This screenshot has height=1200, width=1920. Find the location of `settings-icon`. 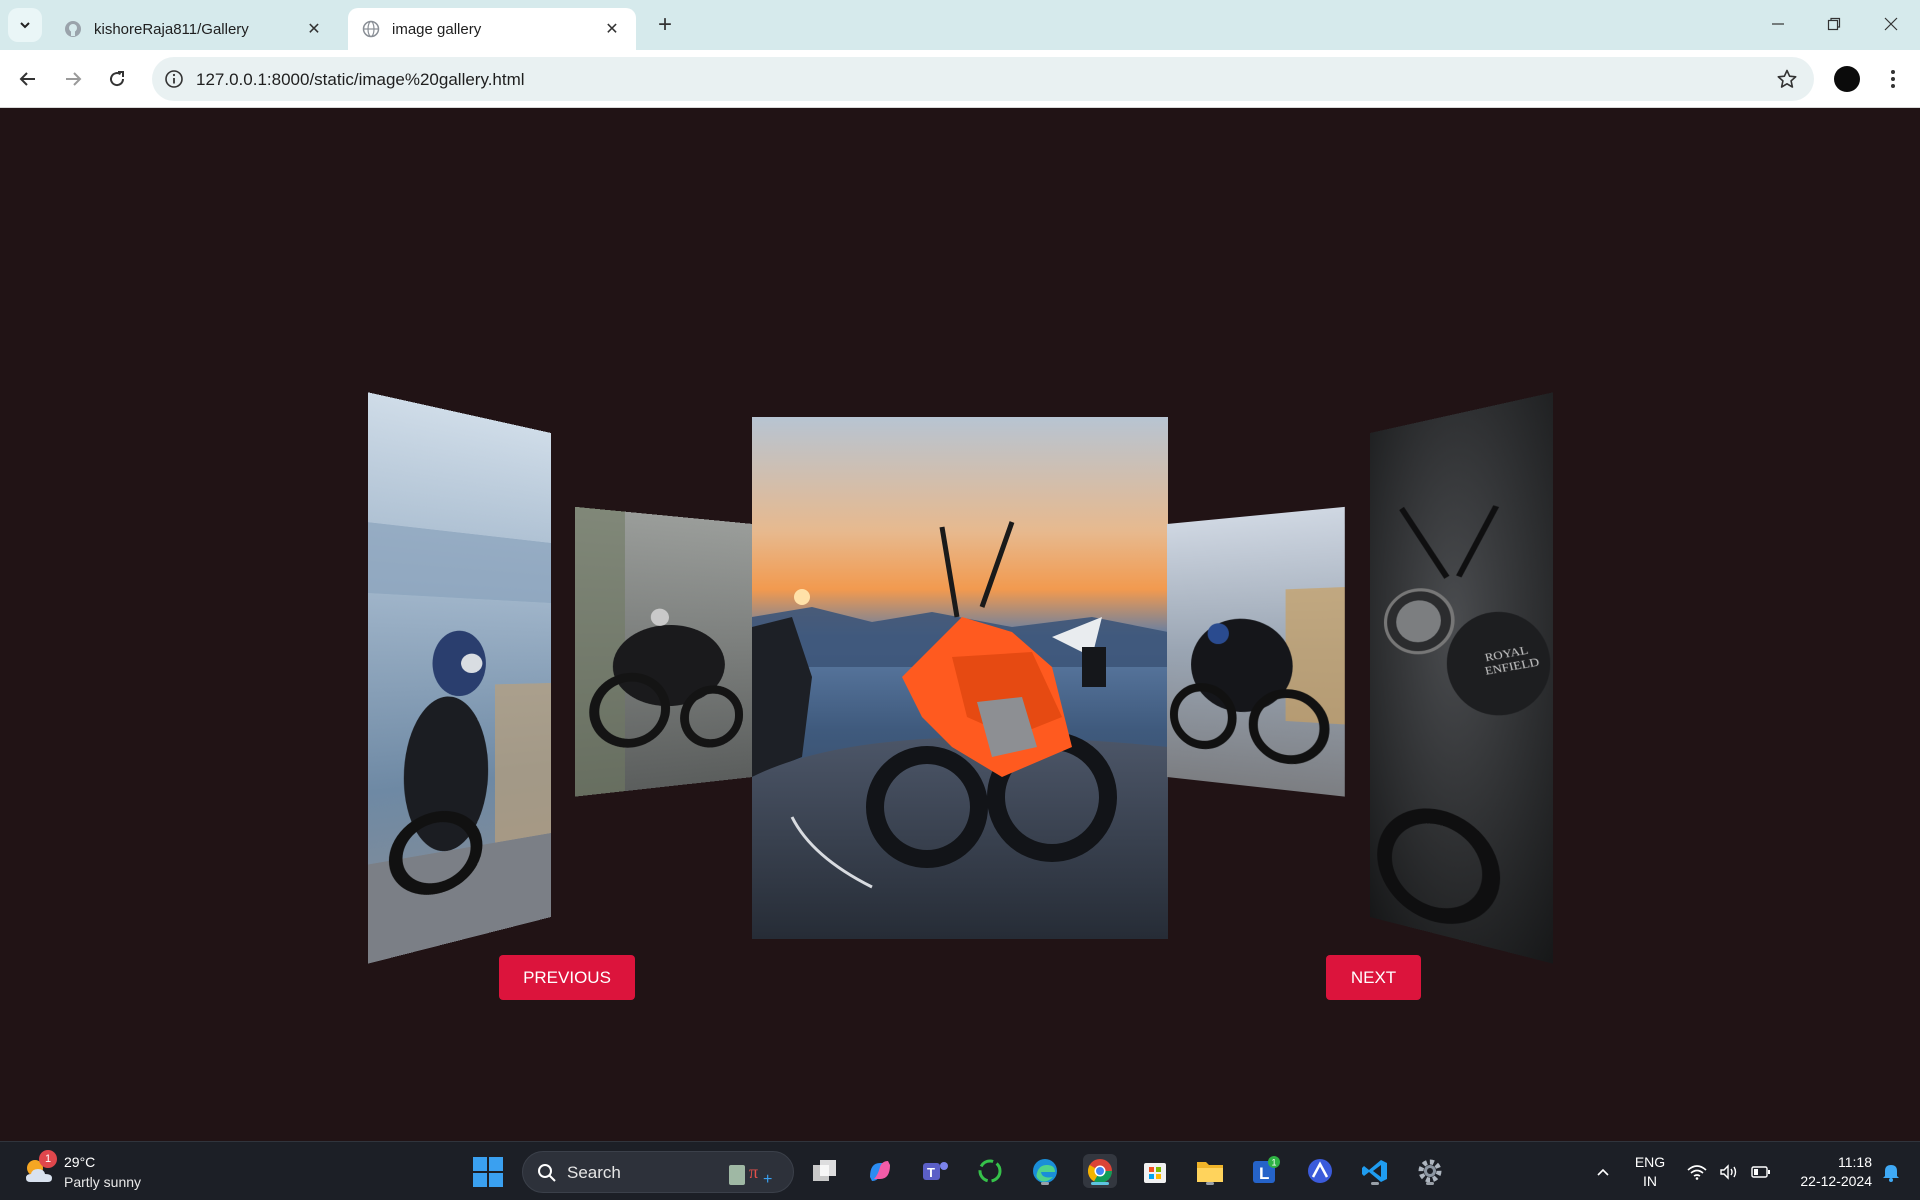

settings-icon is located at coordinates (1430, 1171).